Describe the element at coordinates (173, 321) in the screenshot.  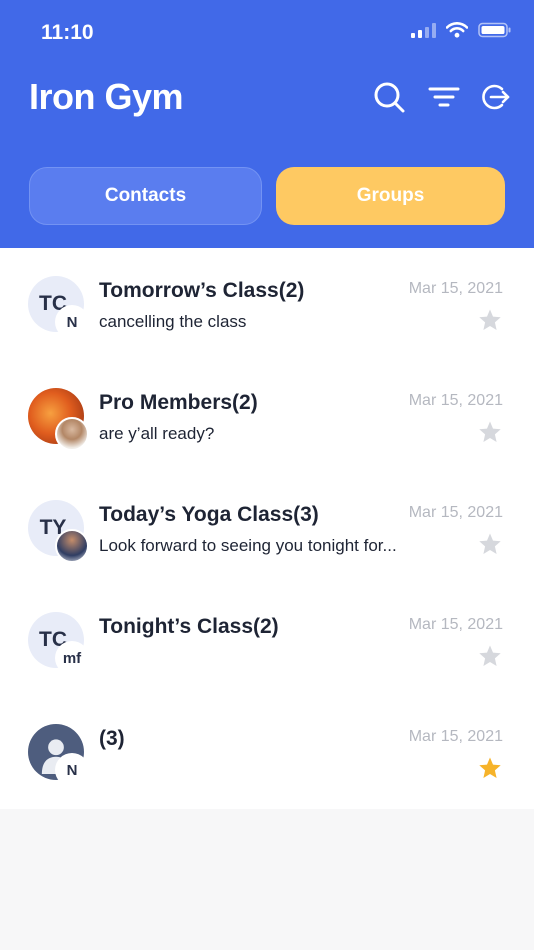
I see `last-message: cancelling the class` at that location.